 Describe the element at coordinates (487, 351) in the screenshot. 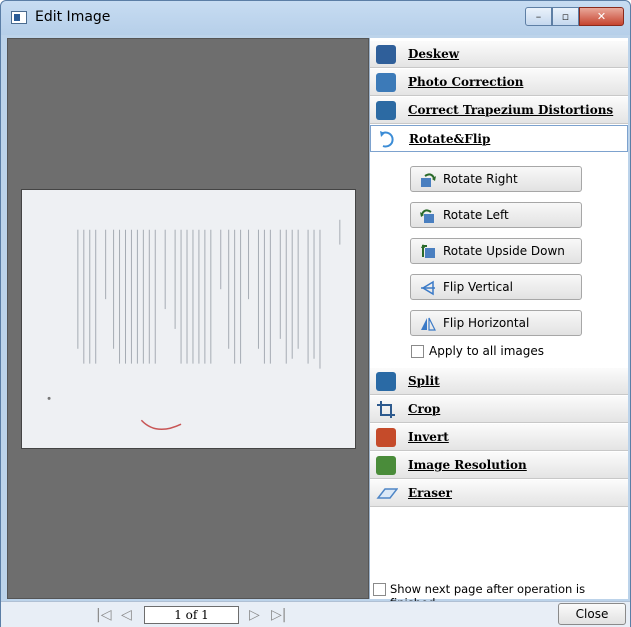

I see `apply-to-all-label: Apply to all images` at that location.